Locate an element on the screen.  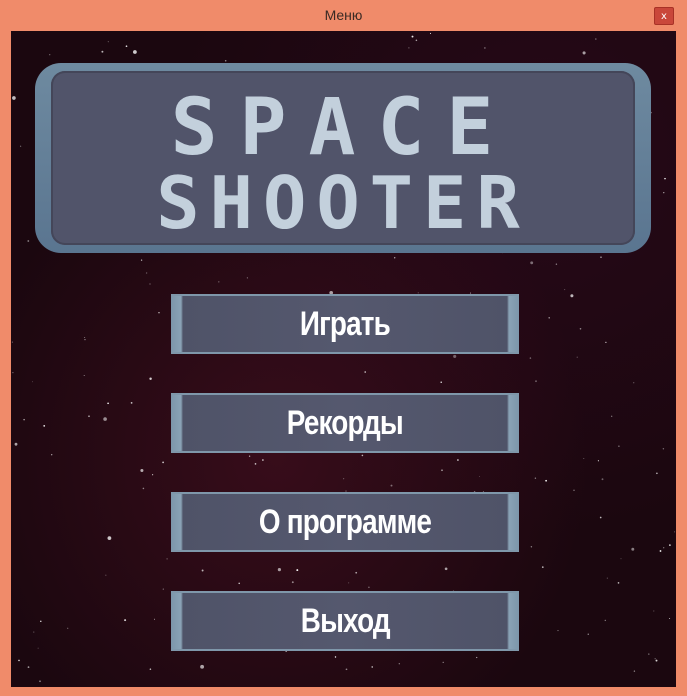
play-button: Играть is located at coordinates (345, 324).